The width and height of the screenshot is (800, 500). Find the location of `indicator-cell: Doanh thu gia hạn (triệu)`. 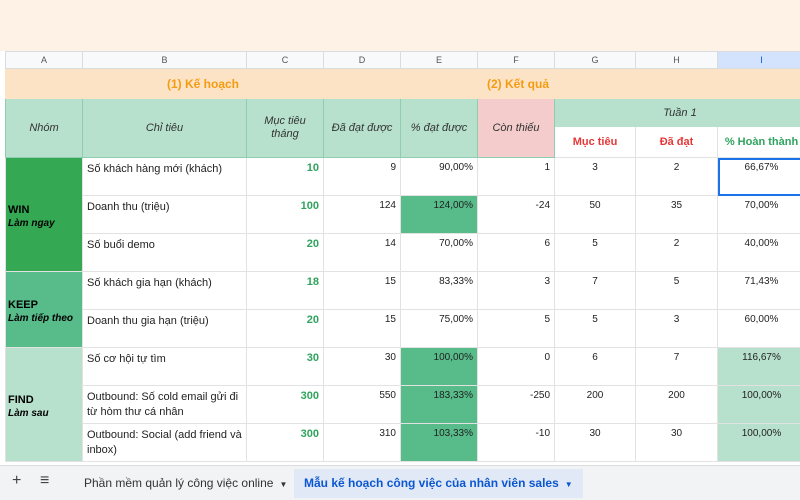

indicator-cell: Doanh thu gia hạn (triệu) is located at coordinates (164, 328).